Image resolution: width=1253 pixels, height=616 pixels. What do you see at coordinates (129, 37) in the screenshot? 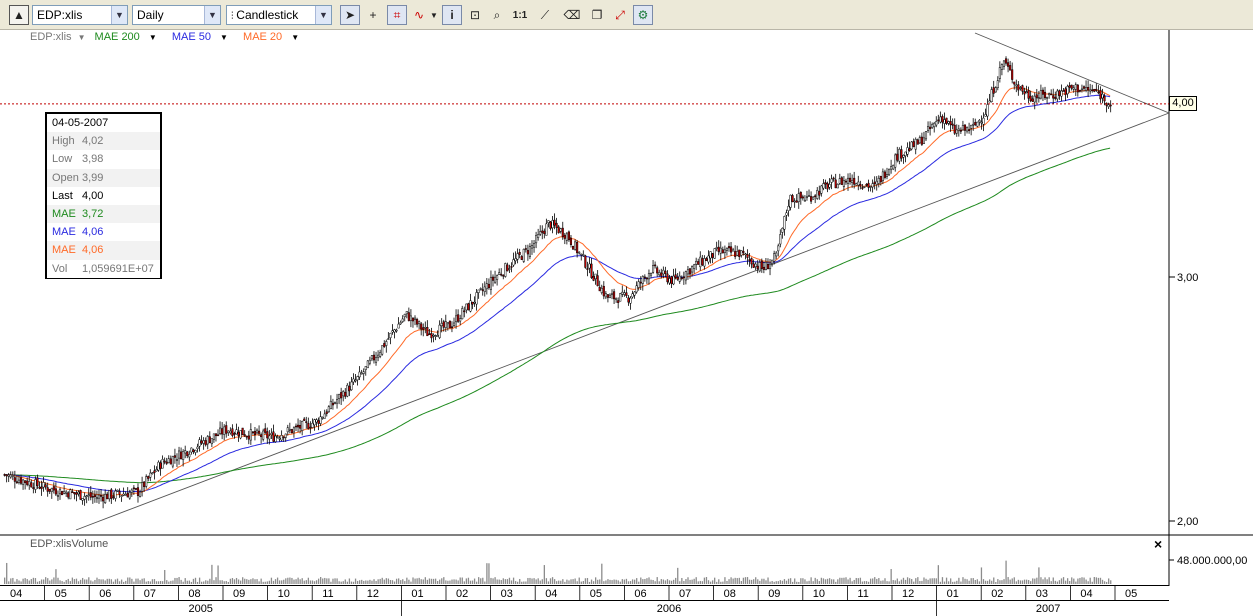
I see `legend-mae200: MAE 200 ▼` at bounding box center [129, 37].